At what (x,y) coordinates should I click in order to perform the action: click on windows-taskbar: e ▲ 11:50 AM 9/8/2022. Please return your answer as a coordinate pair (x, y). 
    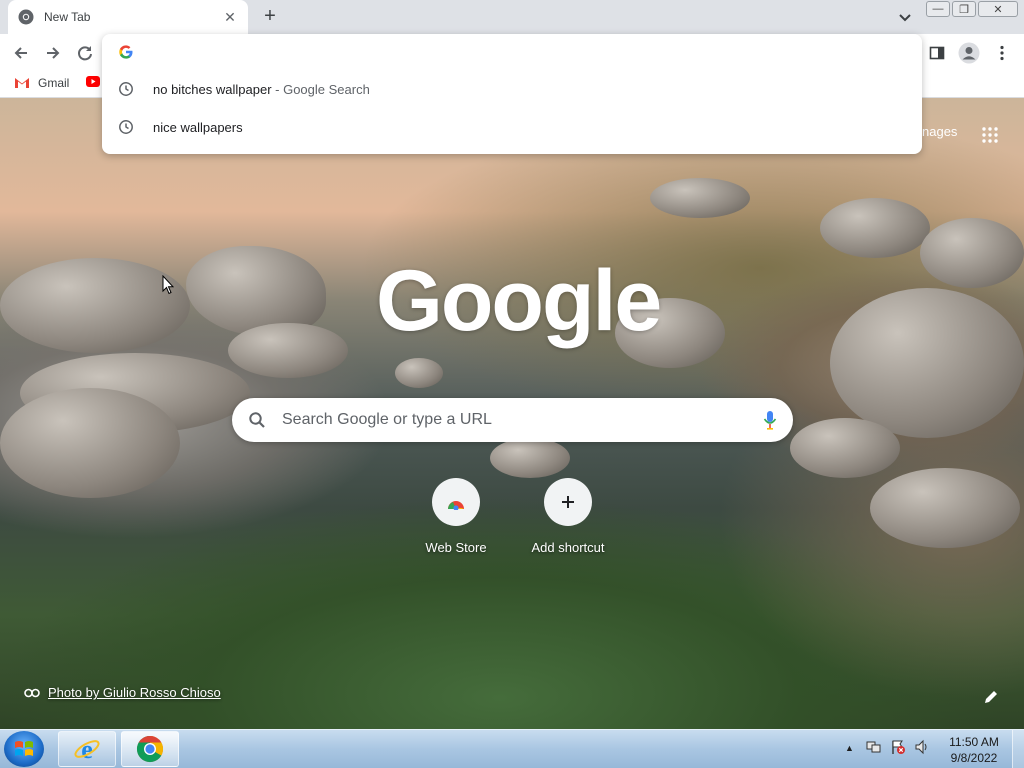
    Looking at the image, I should click on (512, 748).